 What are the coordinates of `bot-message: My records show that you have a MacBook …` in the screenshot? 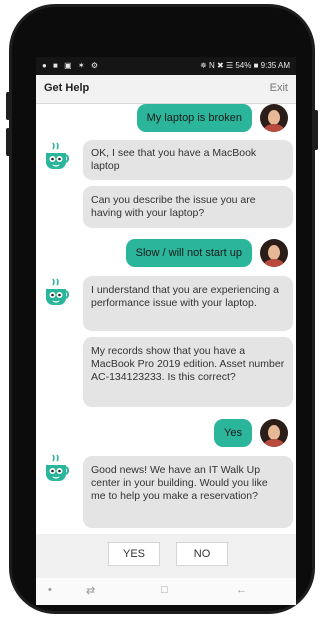 It's located at (188, 372).